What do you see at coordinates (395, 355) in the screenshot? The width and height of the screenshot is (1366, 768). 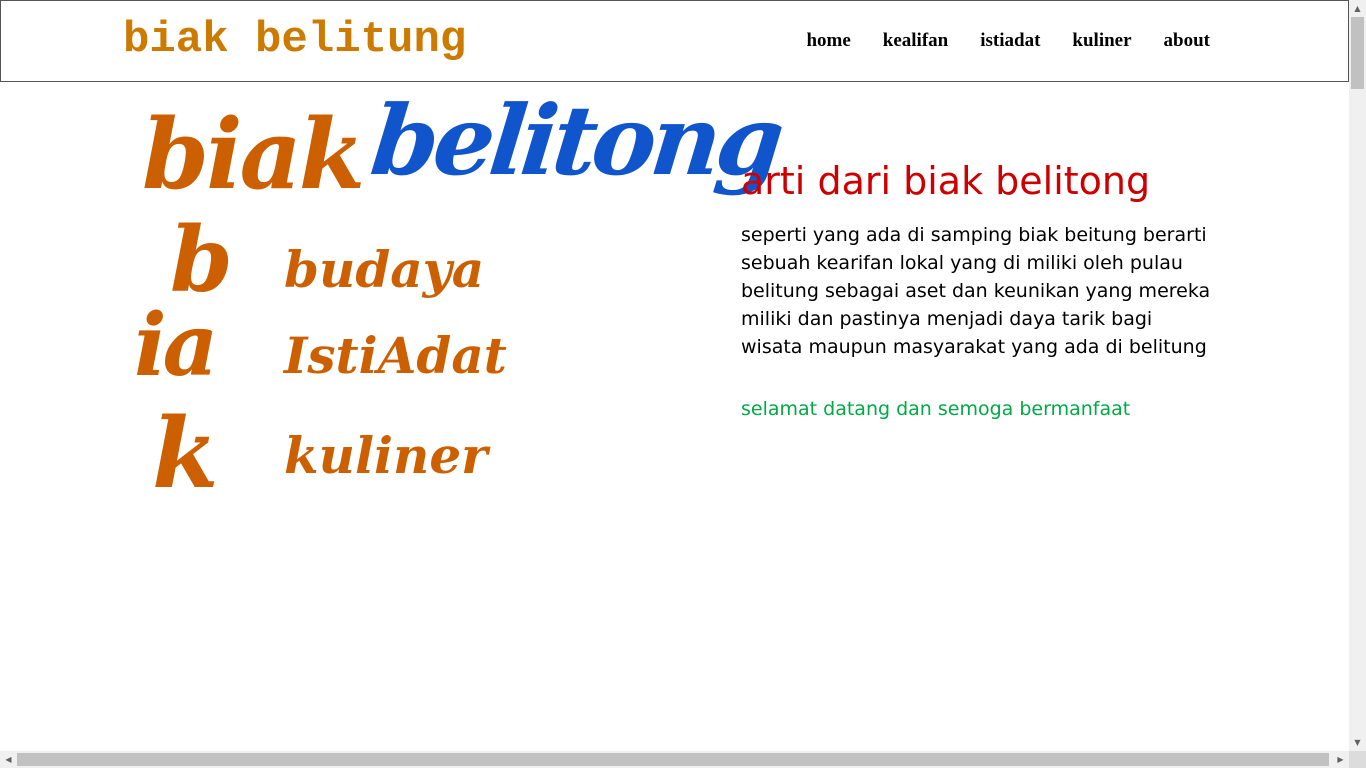 I see `logo-word-istiadat: IstiAdat` at bounding box center [395, 355].